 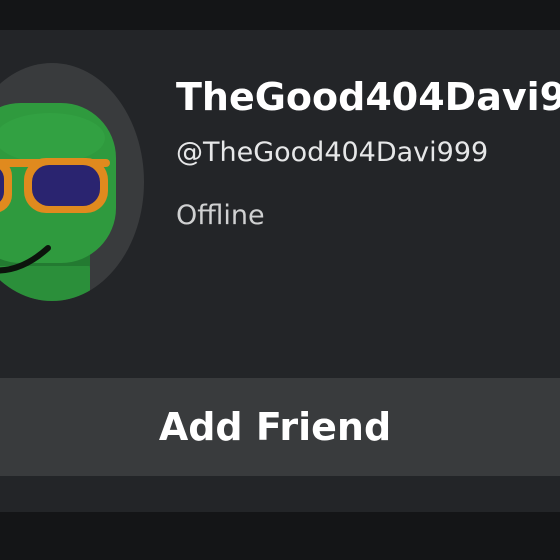 What do you see at coordinates (220, 215) in the screenshot?
I see `presence-status: Offline` at bounding box center [220, 215].